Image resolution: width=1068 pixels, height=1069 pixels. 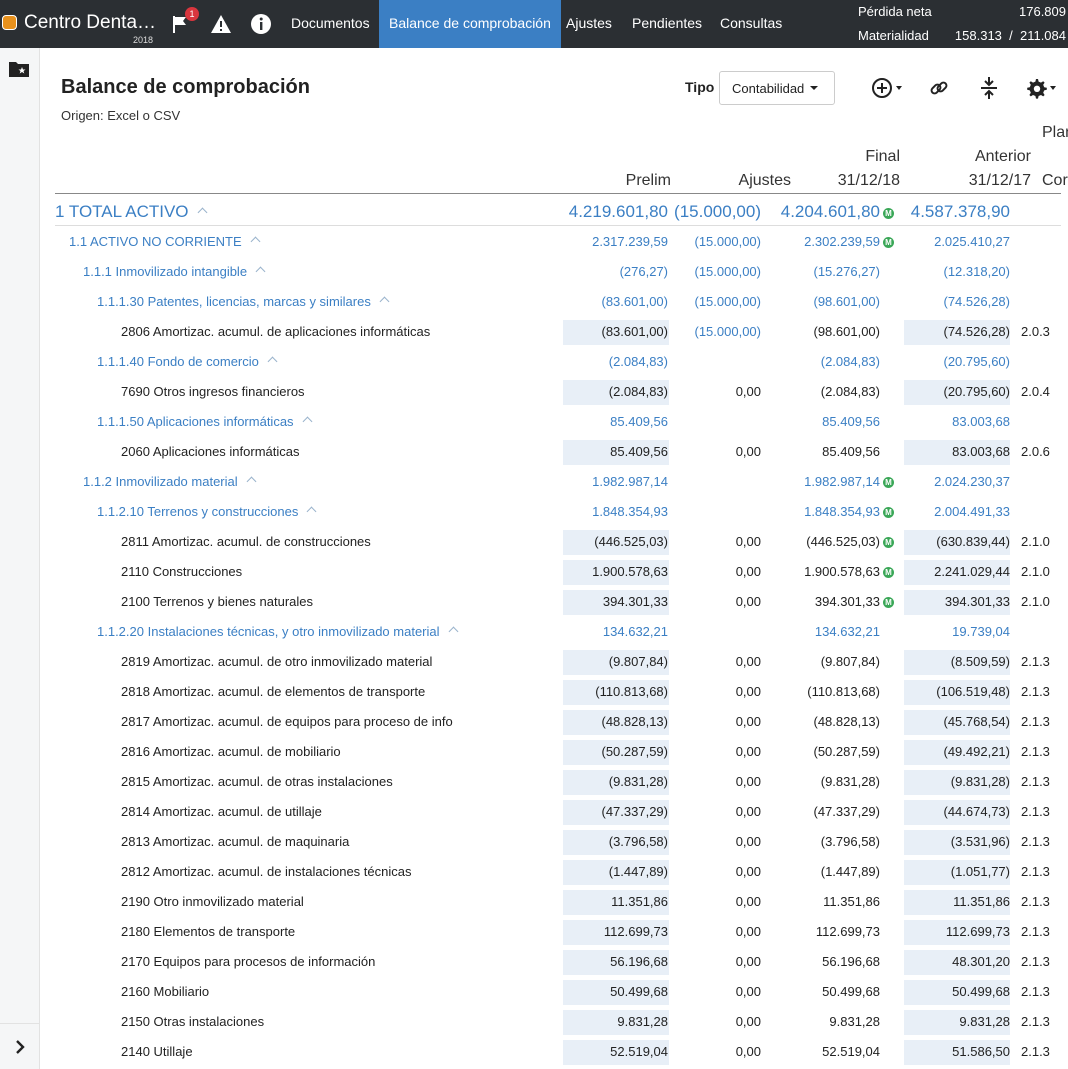 I want to click on prelim-value: 4.219.601,80, so click(x=618, y=212).